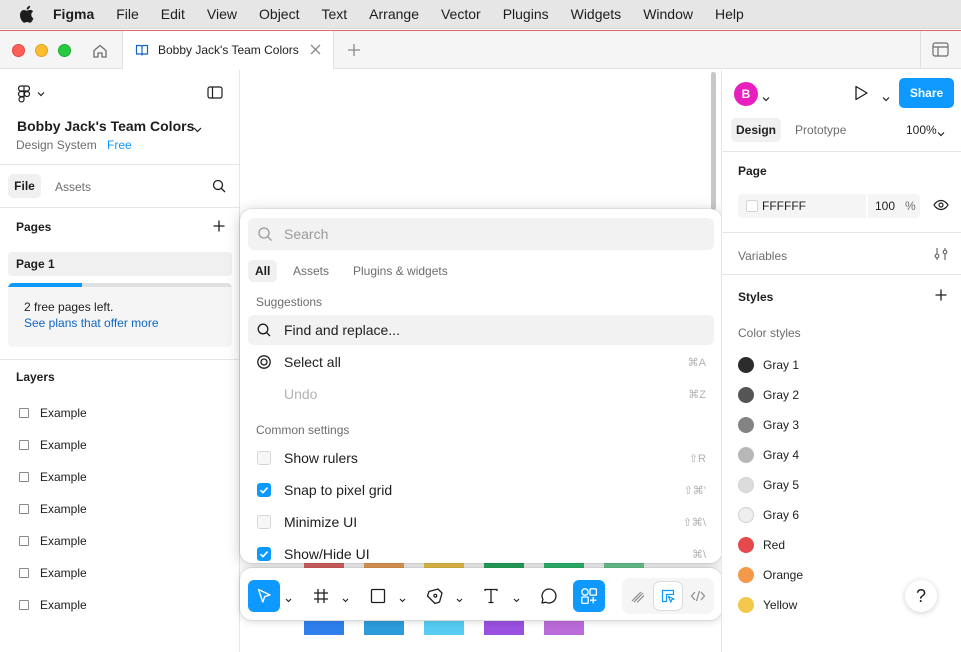 This screenshot has height=652, width=961. What do you see at coordinates (746, 94) in the screenshot?
I see `avatar: B` at bounding box center [746, 94].